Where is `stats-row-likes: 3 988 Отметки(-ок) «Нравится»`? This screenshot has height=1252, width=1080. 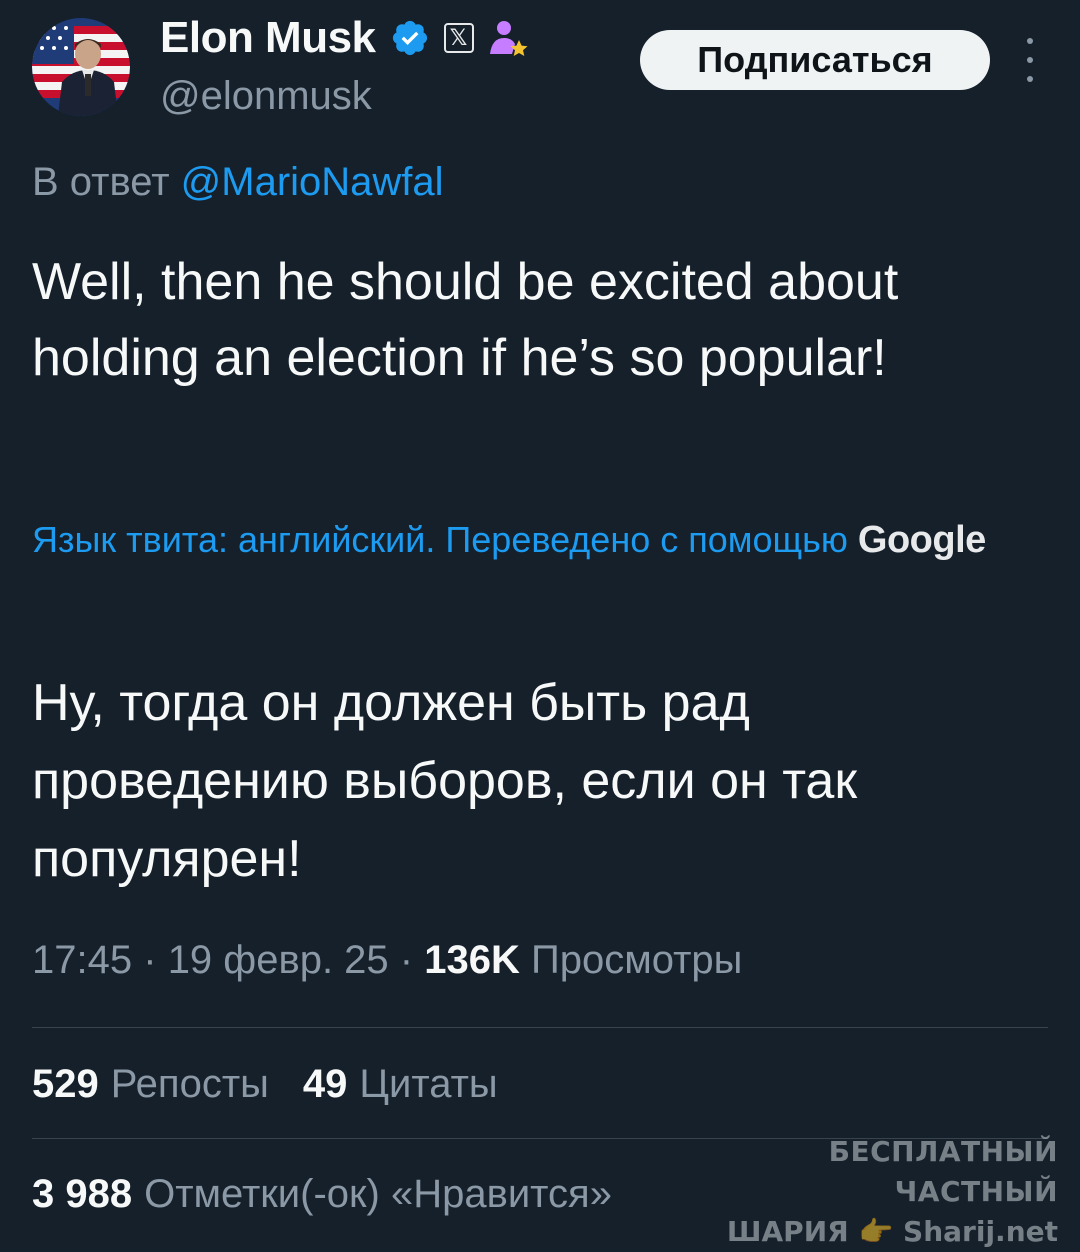
stats-row-likes: 3 988 Отметки(-ок) «Нравится» is located at coordinates (339, 1194).